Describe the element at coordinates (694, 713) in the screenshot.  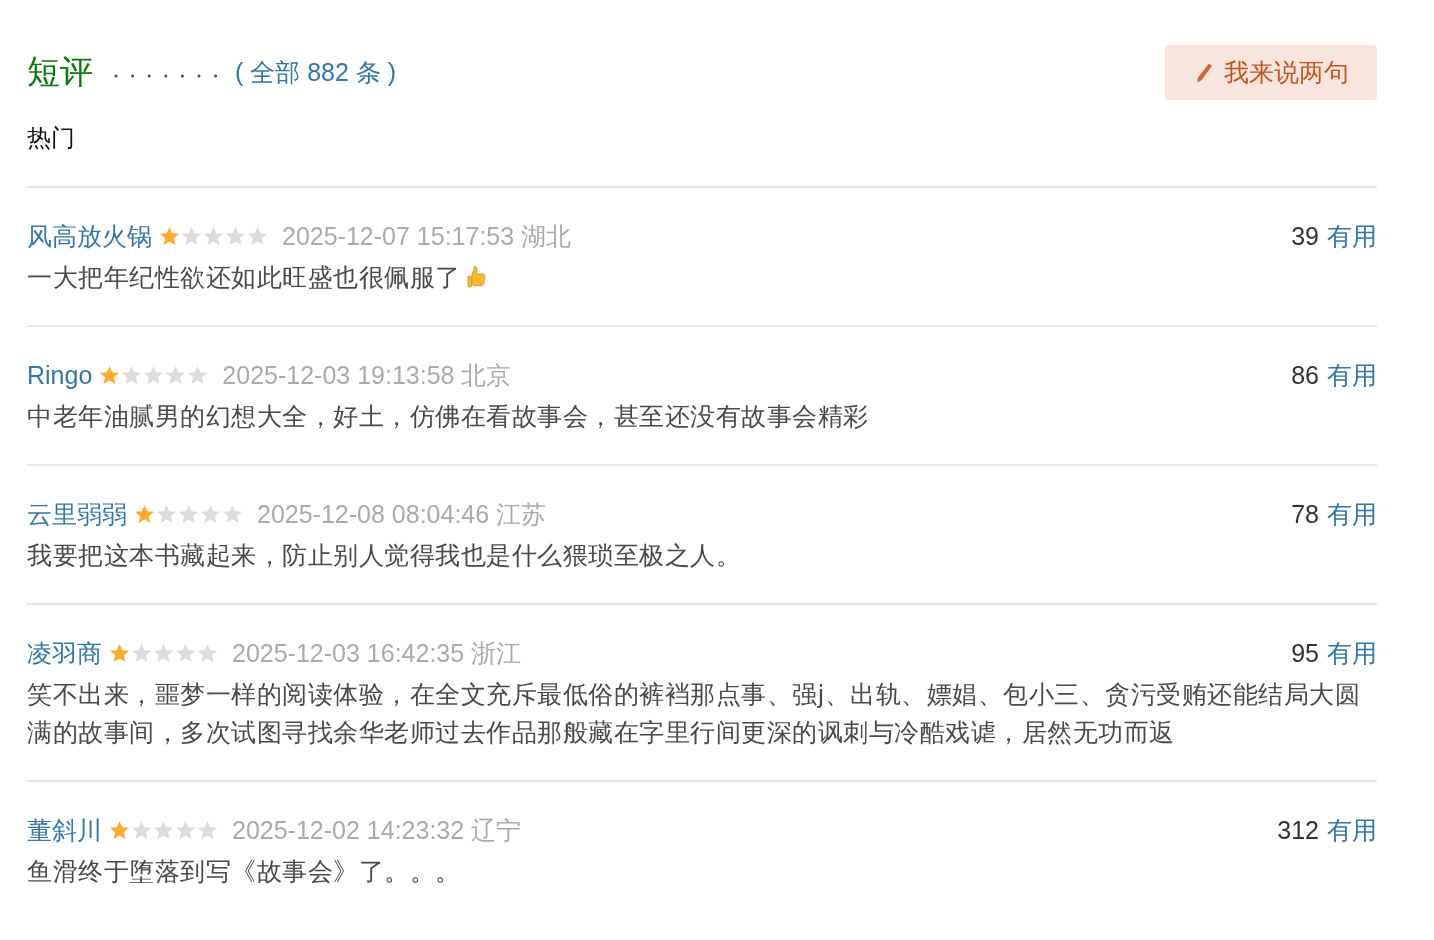
I see `comment-text: 笑不出来，噩梦一样的阅读体验，在全文充斥最低俗的裤裆那点事、强j、出轨、嫖娼、包小三、贪污受贿还能结局大圆满的故事间，多次试图寻找余华老师过去作品那般藏在字里行间更深的讽刺与冷酷戏谑，居然无功而返` at that location.